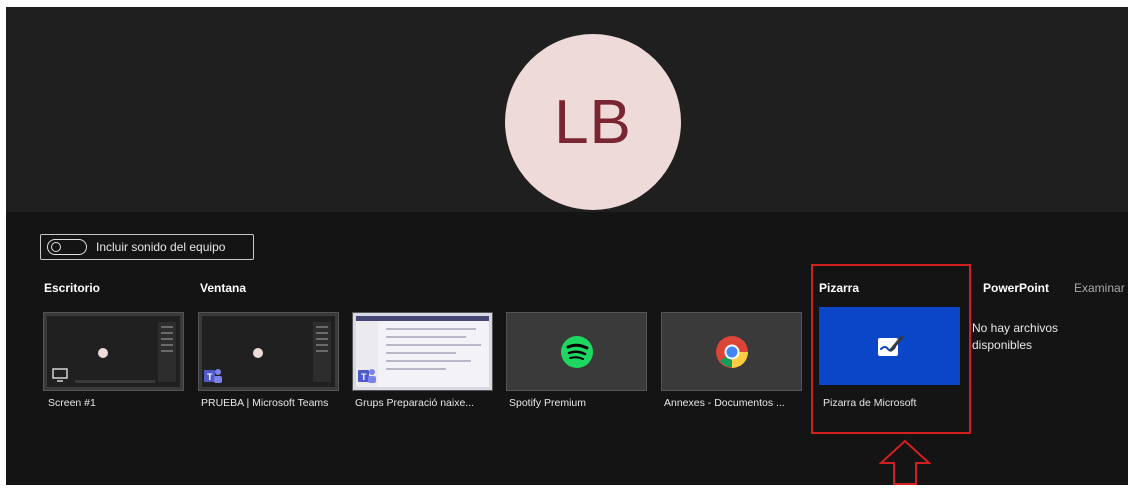 The image size is (1134, 489). What do you see at coordinates (56, 247) in the screenshot?
I see `toggle-knob` at bounding box center [56, 247].